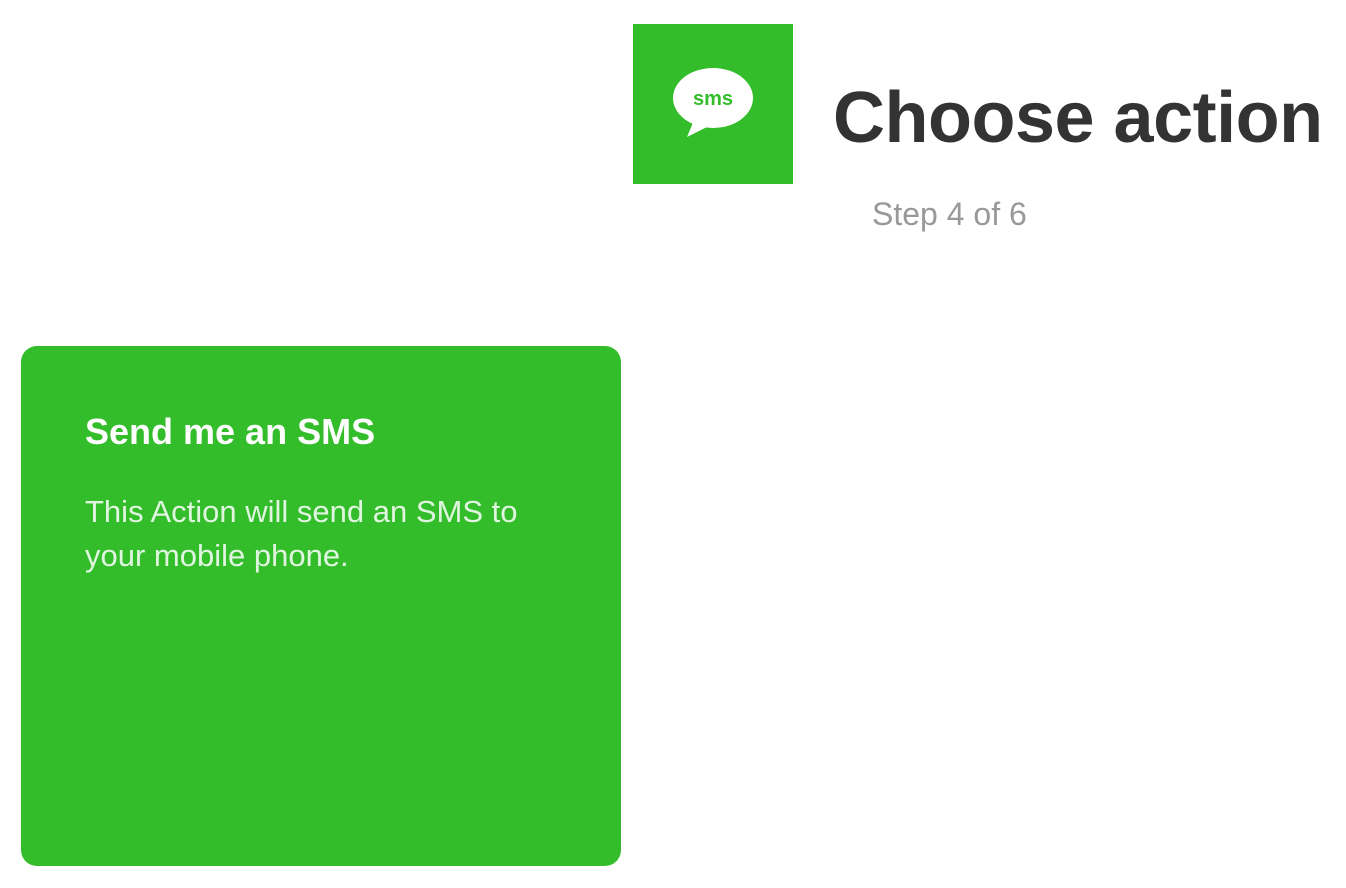 Image resolution: width=1346 pixels, height=888 pixels. Describe the element at coordinates (1078, 118) in the screenshot. I see `page-title: Choose action` at that location.